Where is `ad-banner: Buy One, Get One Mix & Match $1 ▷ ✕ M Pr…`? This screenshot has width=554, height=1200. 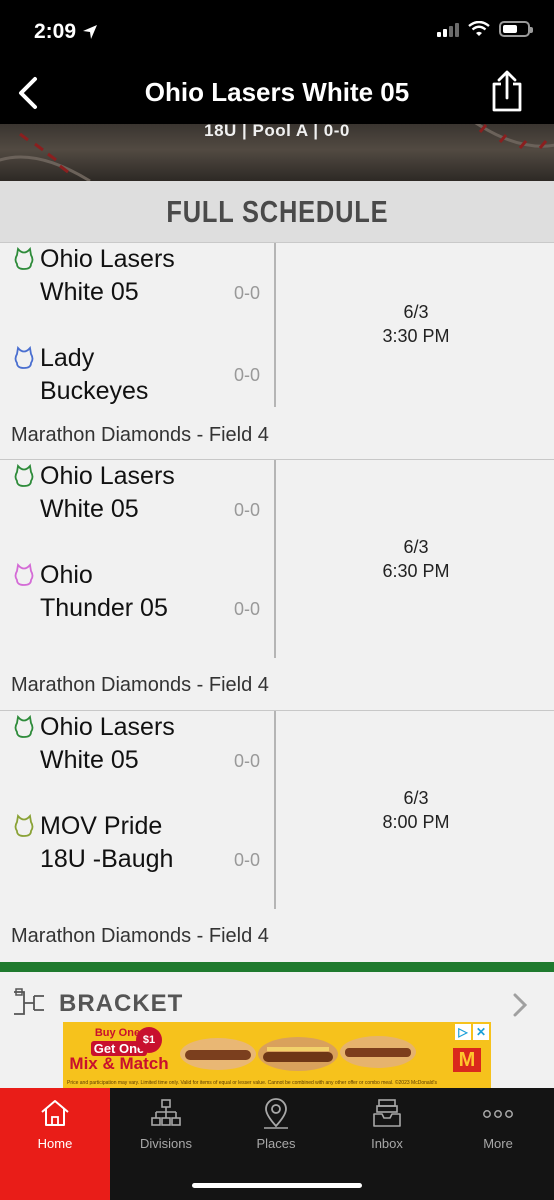
ad-banner: Buy One, Get One Mix & Match $1 ▷ ✕ M Pr… is located at coordinates (277, 1055).